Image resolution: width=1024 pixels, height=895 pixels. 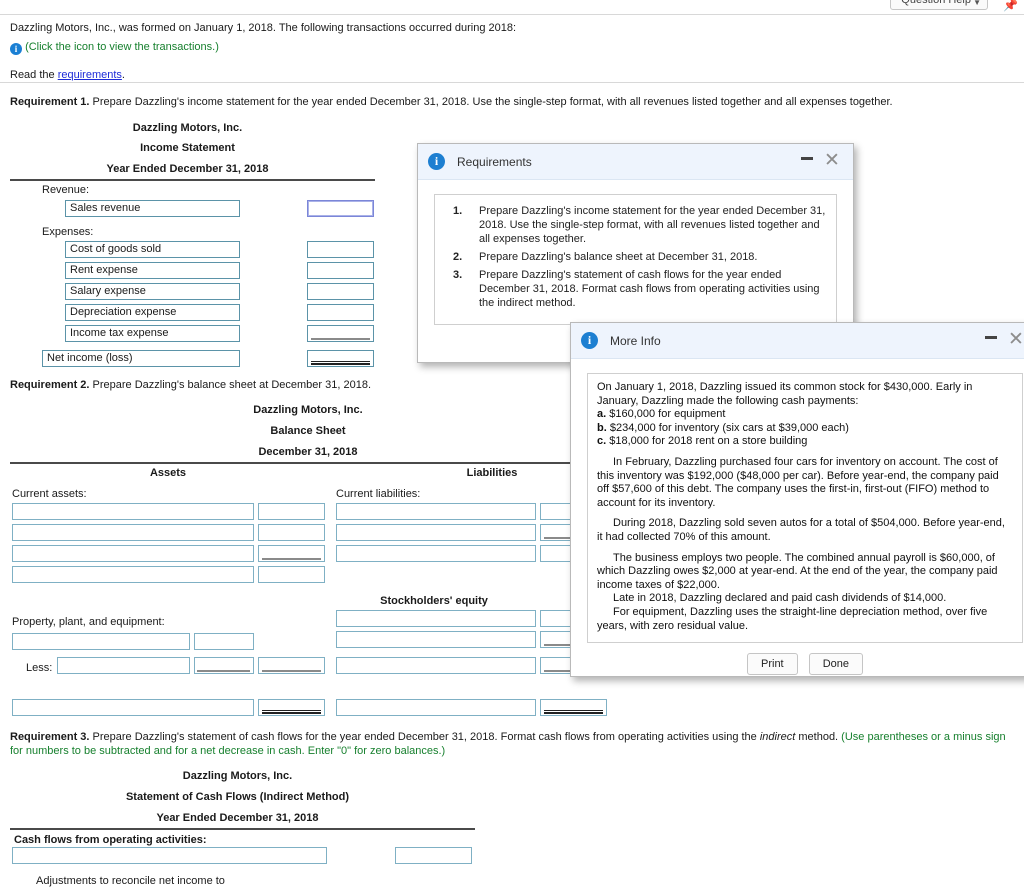 What do you see at coordinates (152, 249) in the screenshot?
I see `income-row-label-cogs: Cost of goods sold` at bounding box center [152, 249].